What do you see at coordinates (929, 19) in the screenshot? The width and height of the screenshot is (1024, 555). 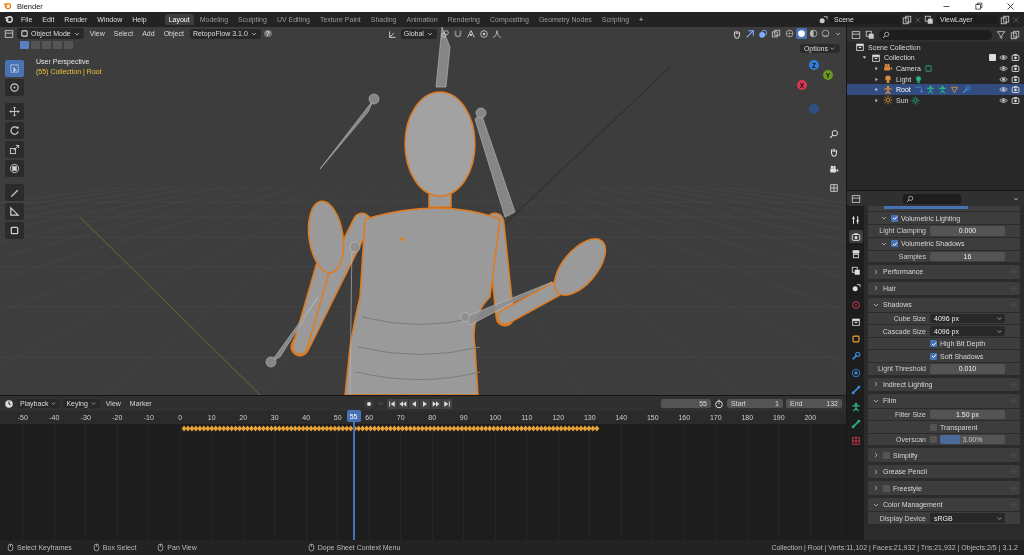 I see `view-layer-icon` at bounding box center [929, 19].